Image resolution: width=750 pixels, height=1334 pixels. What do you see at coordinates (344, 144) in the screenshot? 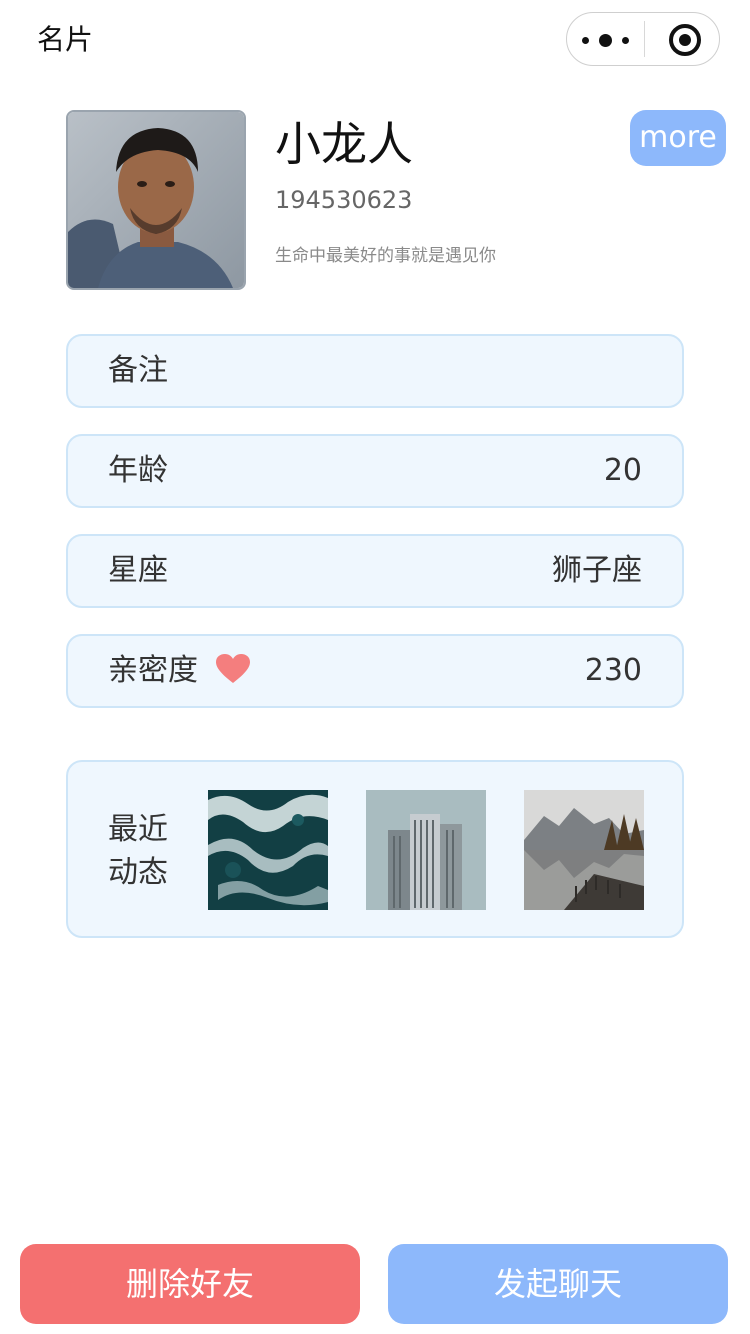
I see `nickname: 小龙人` at bounding box center [344, 144].